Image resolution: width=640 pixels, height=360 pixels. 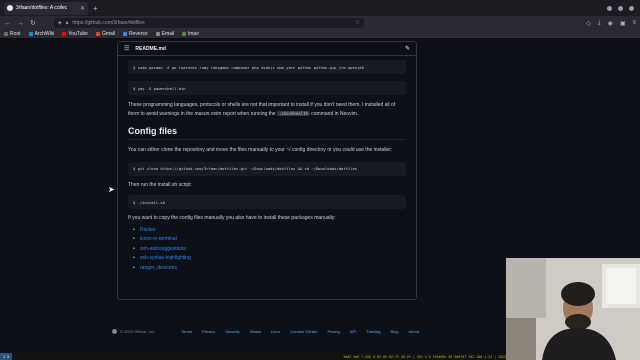 What do you see at coordinates (275, 331) in the screenshot?
I see `footer-link-docs: Docs` at bounding box center [275, 331].